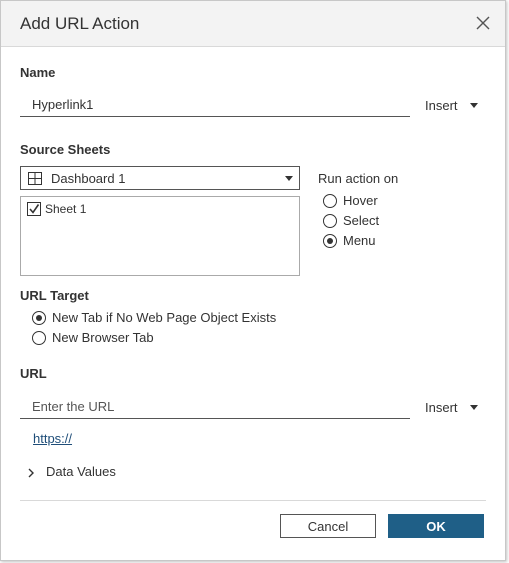 The width and height of the screenshot is (509, 563). I want to click on url-target-label: URL Target, so click(54, 295).